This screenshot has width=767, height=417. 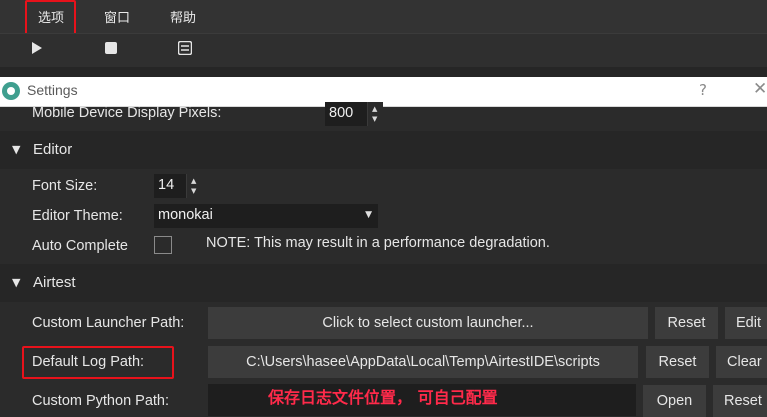 What do you see at coordinates (50, 18) in the screenshot?
I see `menu-options-highlight` at bounding box center [50, 18].